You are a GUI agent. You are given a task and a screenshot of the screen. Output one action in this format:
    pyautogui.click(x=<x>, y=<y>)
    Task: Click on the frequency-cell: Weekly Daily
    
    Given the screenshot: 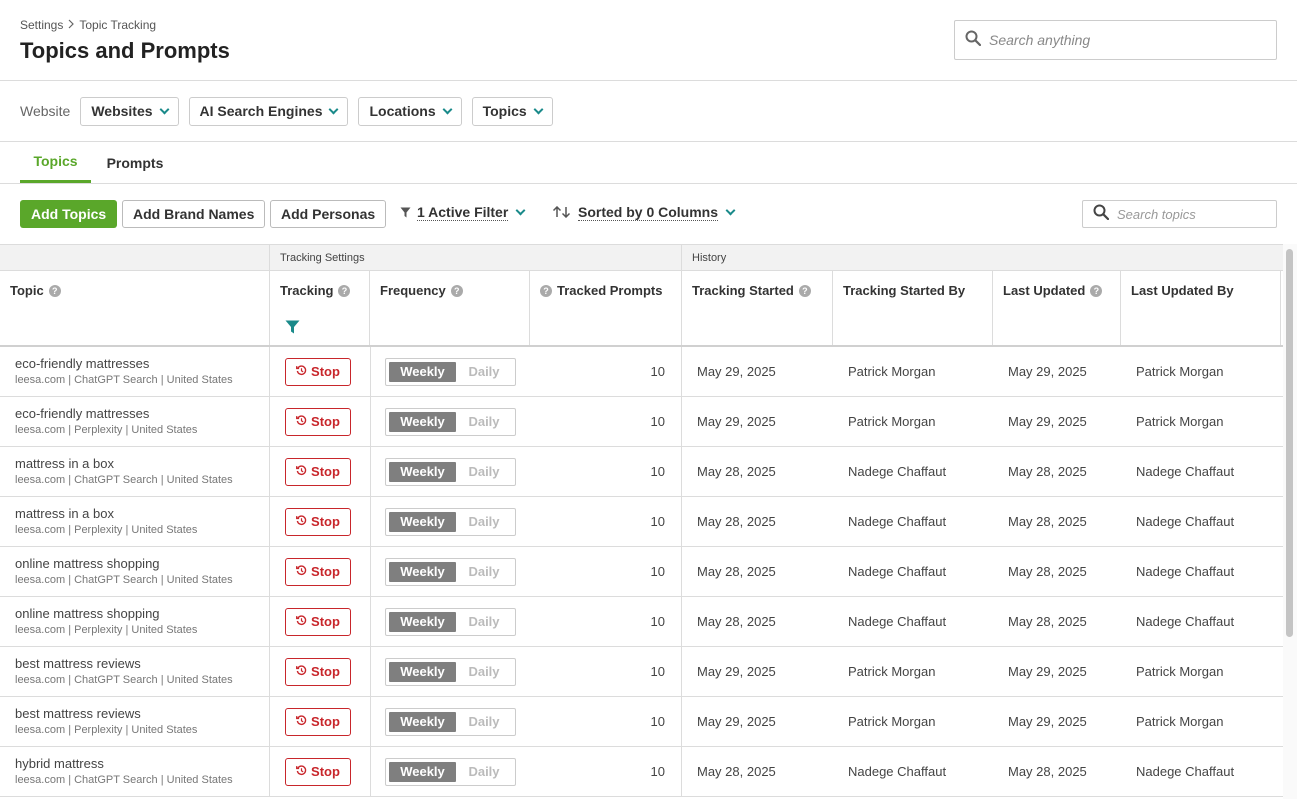 What is the action you would take?
    pyautogui.click(x=457, y=571)
    